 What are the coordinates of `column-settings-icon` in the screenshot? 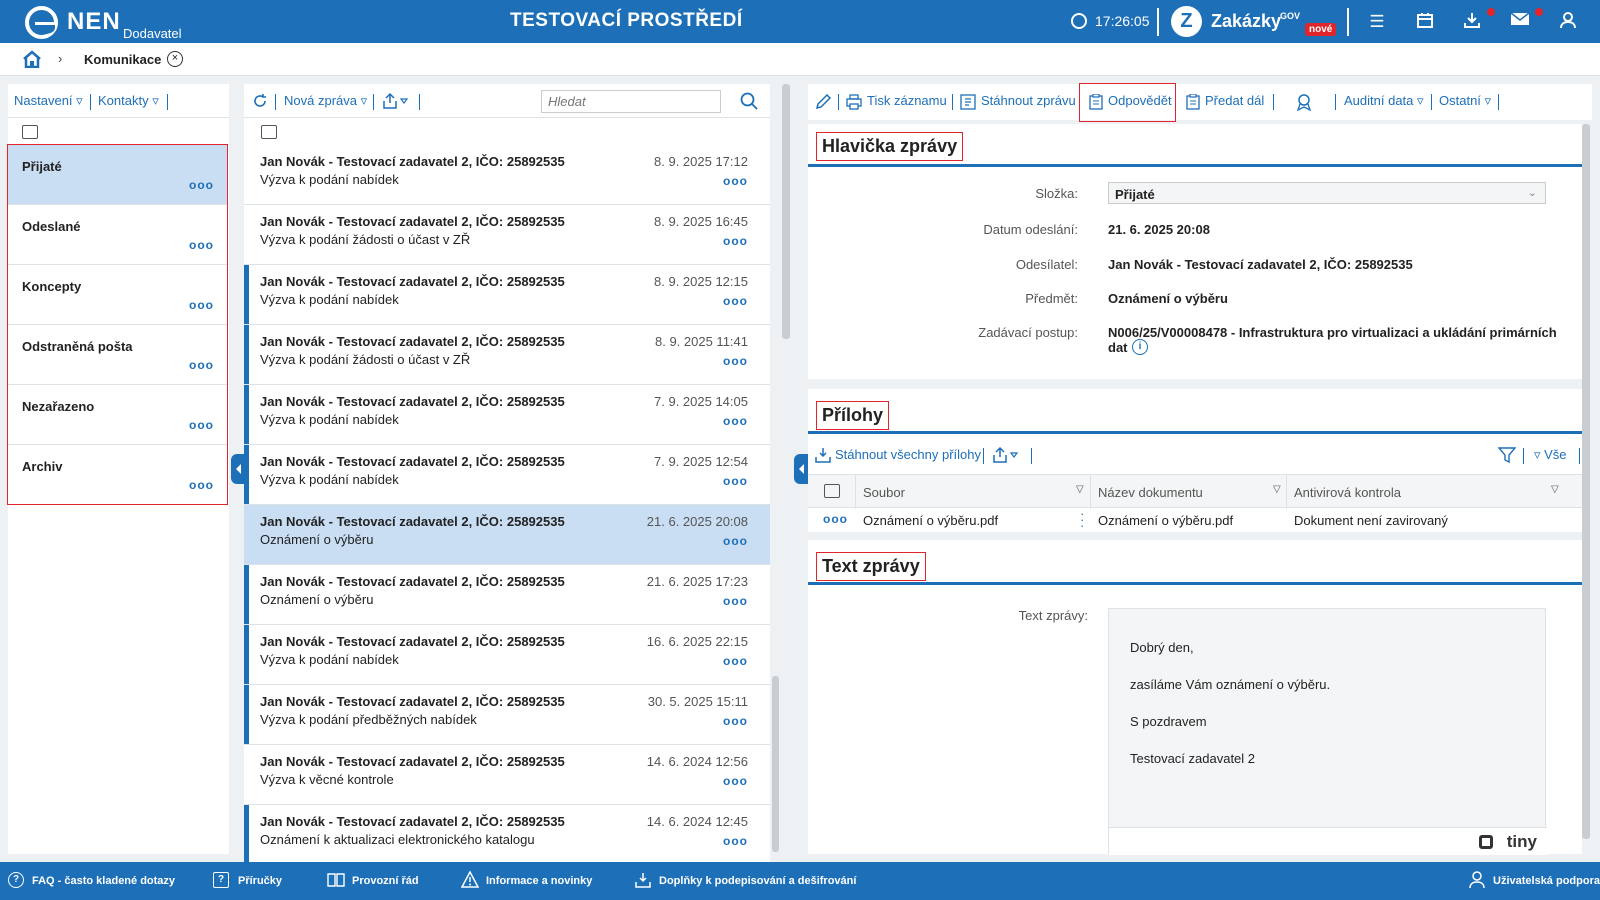 It's located at (832, 491).